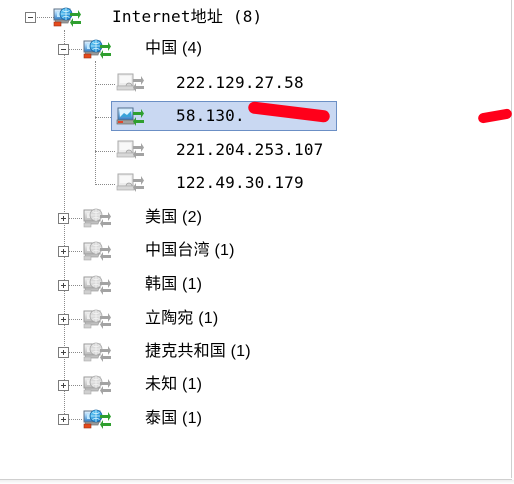  I want to click on window-bottom-shadow, so click(257, 482).